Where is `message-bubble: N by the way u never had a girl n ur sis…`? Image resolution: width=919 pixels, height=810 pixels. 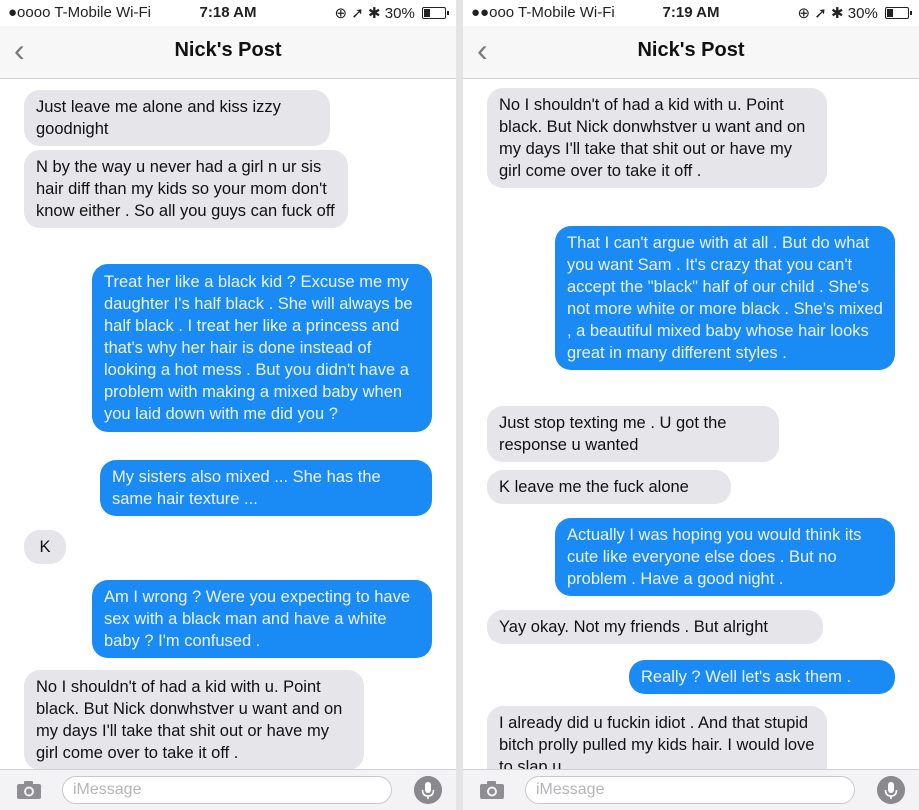
message-bubble: N by the way u never had a girl n ur sis… is located at coordinates (186, 189).